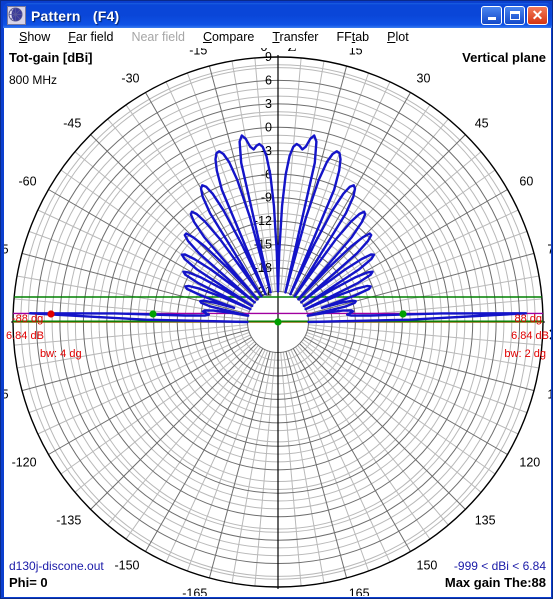 The height and width of the screenshot is (599, 553). What do you see at coordinates (482, 123) in the screenshot?
I see `angle-tick-label: 45` at bounding box center [482, 123].